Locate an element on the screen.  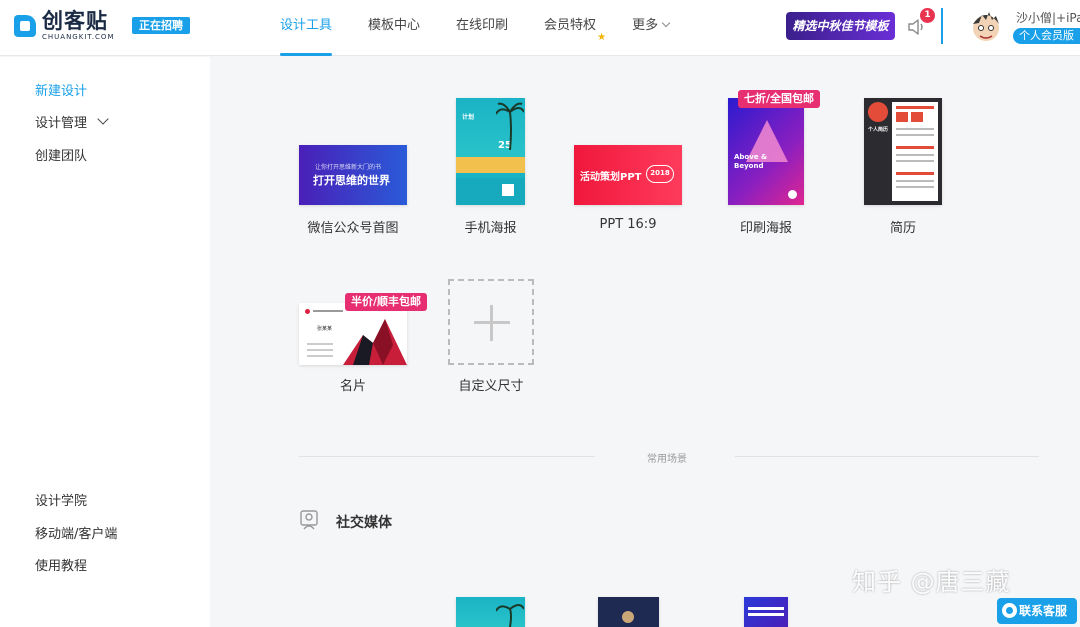
template-thumbnail: 张某某 is located at coordinates (353, 334).